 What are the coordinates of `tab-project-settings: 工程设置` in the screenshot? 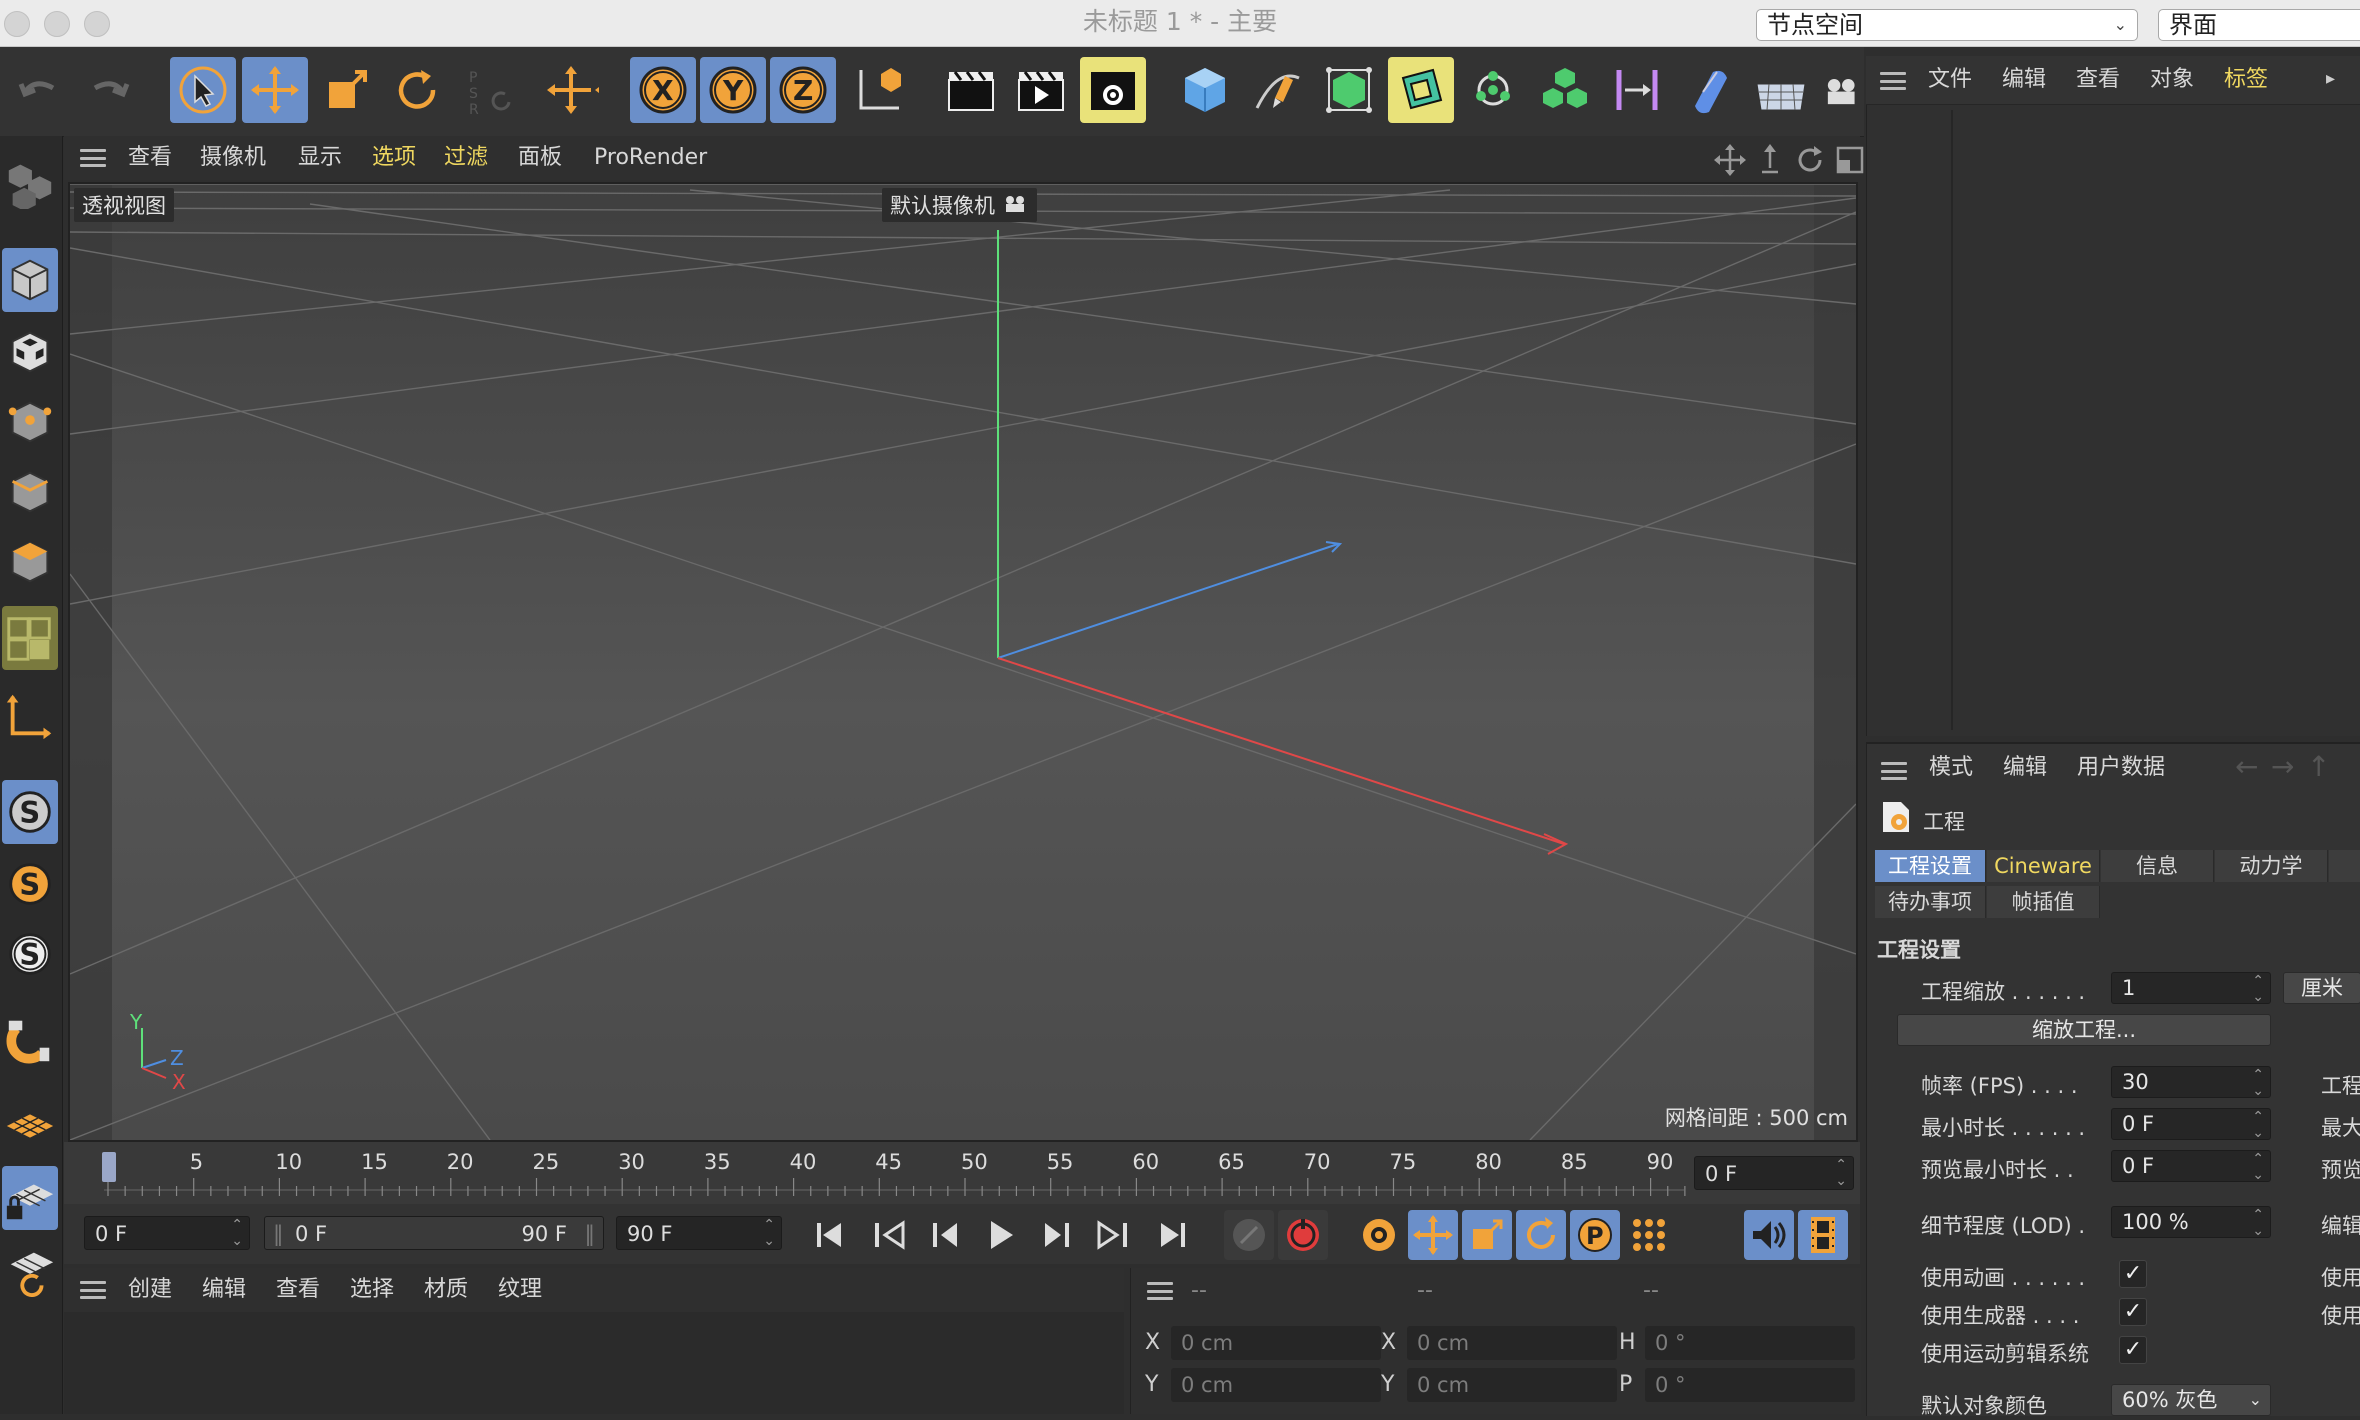 It's located at (1930, 866).